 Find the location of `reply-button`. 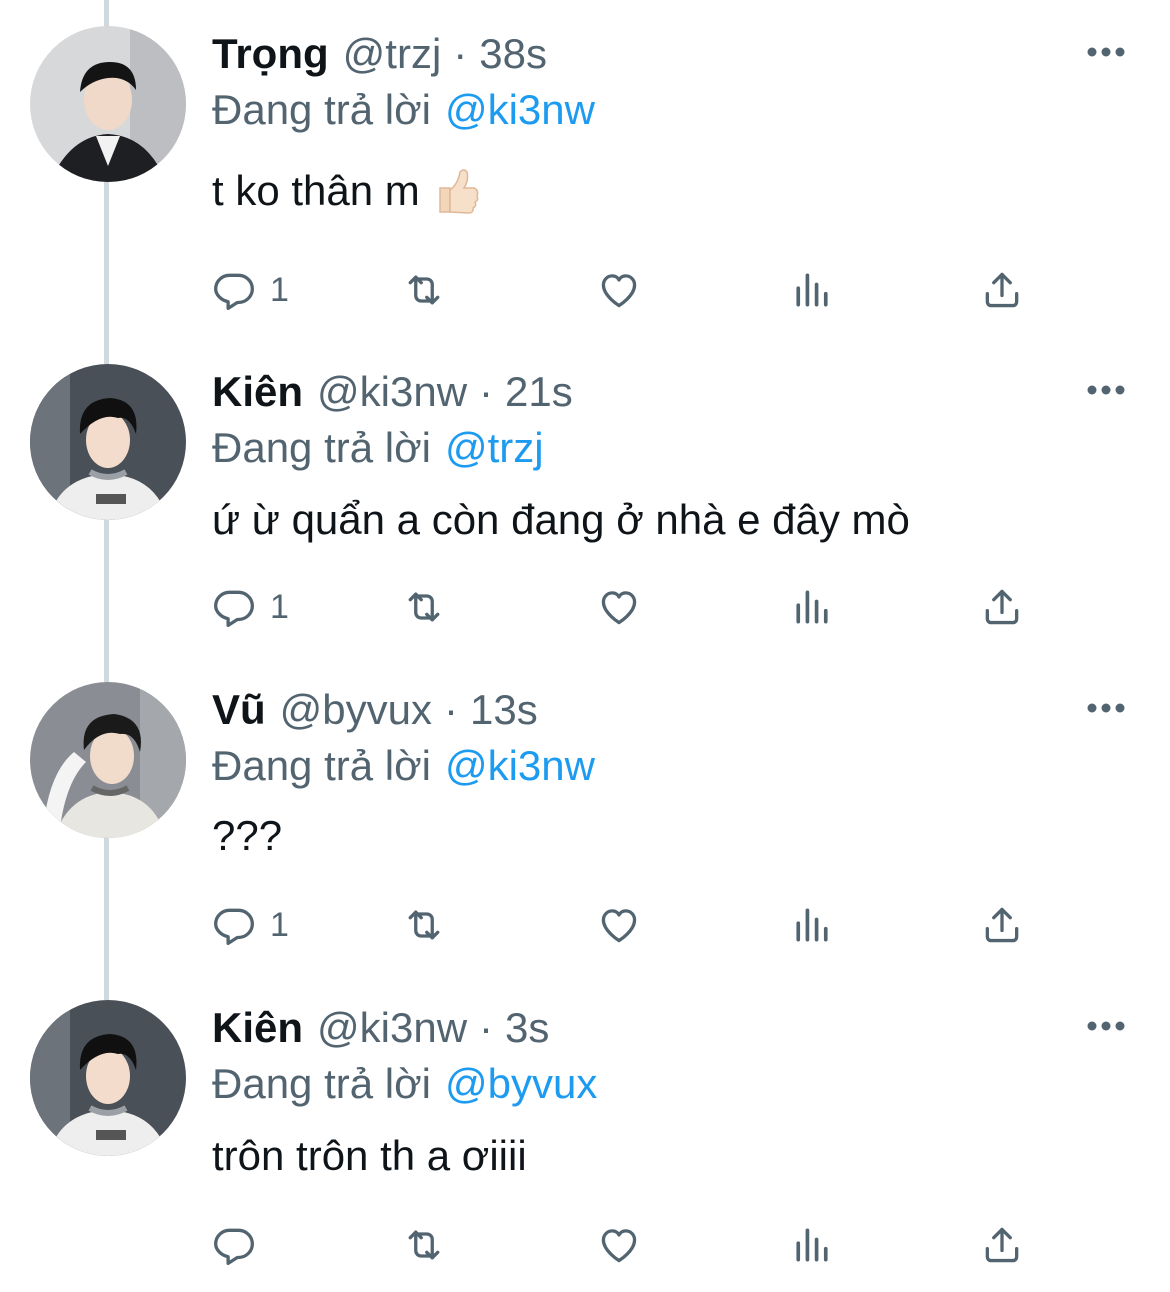

reply-button is located at coordinates (241, 1245).